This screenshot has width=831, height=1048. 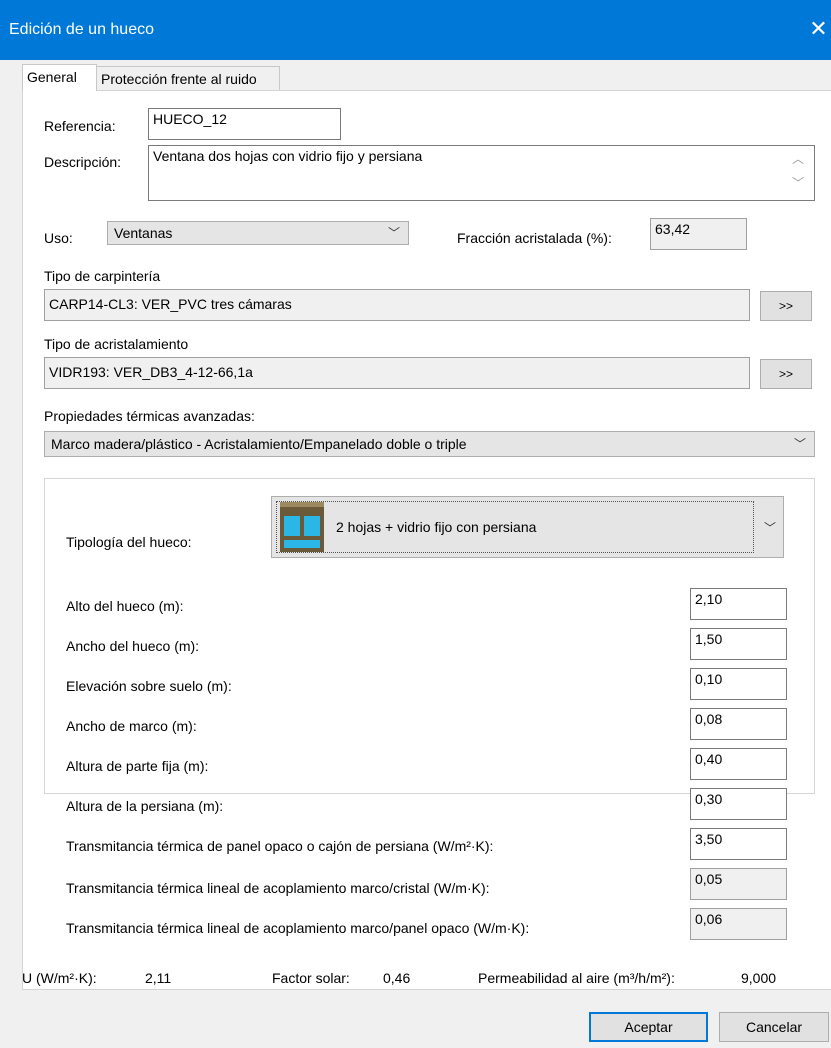 What do you see at coordinates (759, 978) in the screenshot?
I see `permeabilidad-value: 9,000` at bounding box center [759, 978].